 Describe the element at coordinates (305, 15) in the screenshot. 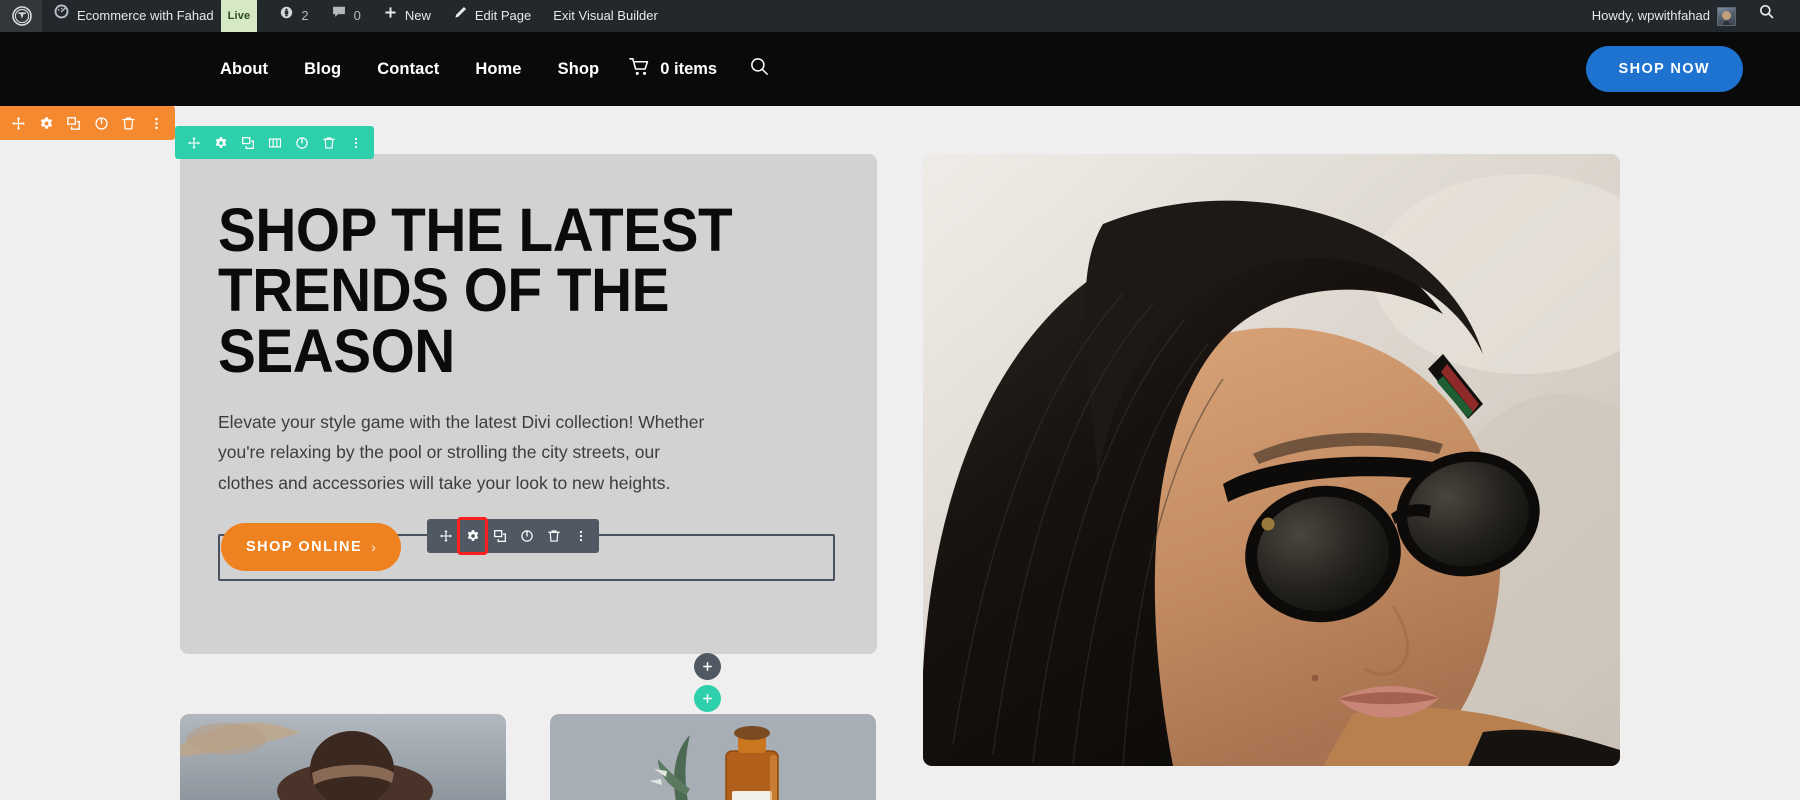

I see `updates-count: 2` at that location.